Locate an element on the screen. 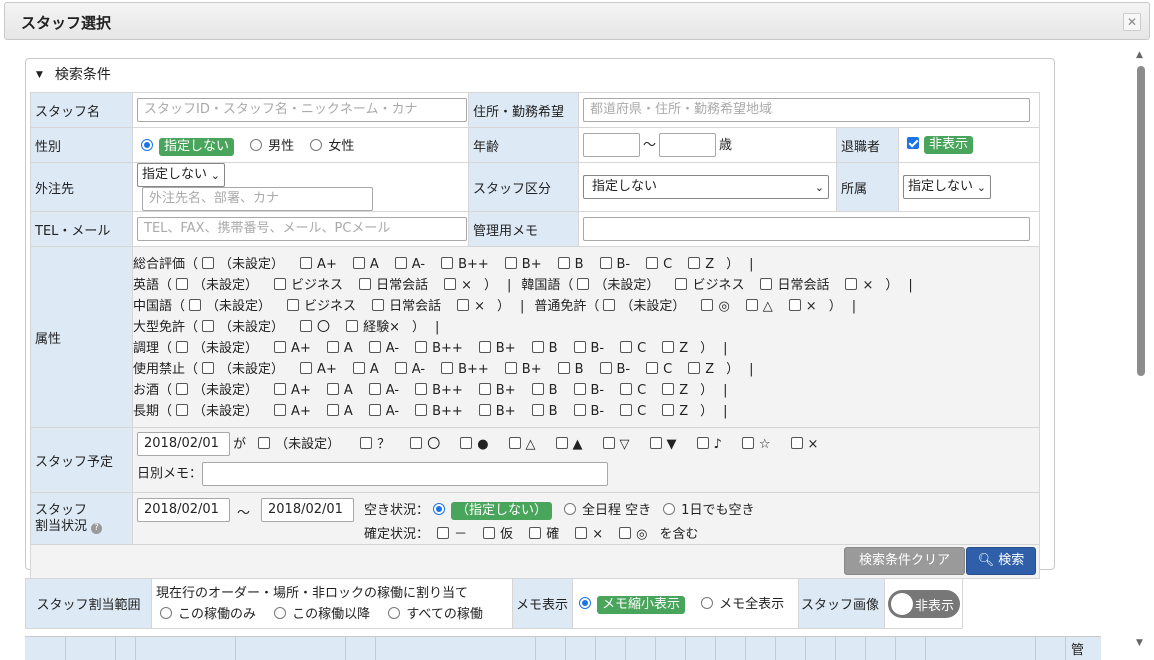  vacancy-option-any: 1日でも空き is located at coordinates (717, 510).